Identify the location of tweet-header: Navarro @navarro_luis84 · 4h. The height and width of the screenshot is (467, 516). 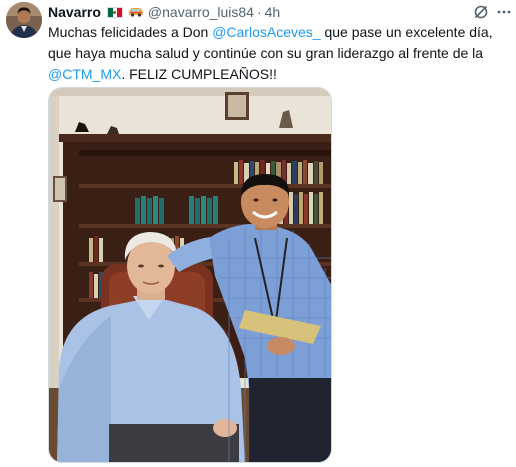
(164, 12).